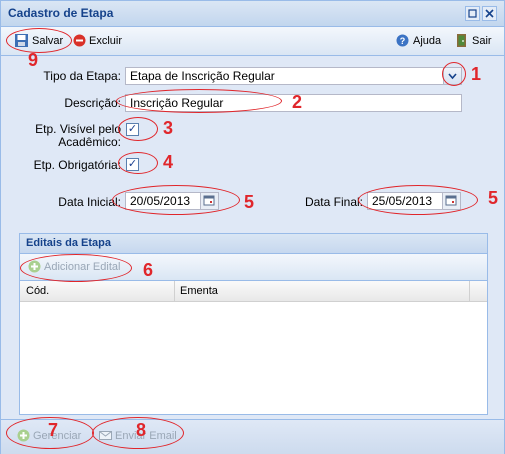 The image size is (505, 454). Describe the element at coordinates (68, 243) in the screenshot. I see `editais-title: Editais da Etapa` at that location.